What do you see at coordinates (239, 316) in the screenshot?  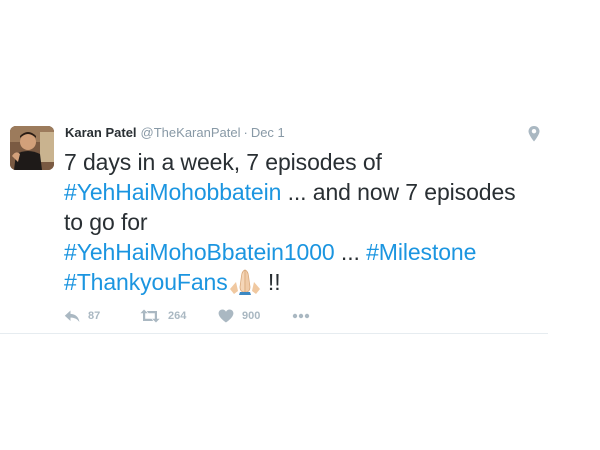 I see `like-button: 900` at bounding box center [239, 316].